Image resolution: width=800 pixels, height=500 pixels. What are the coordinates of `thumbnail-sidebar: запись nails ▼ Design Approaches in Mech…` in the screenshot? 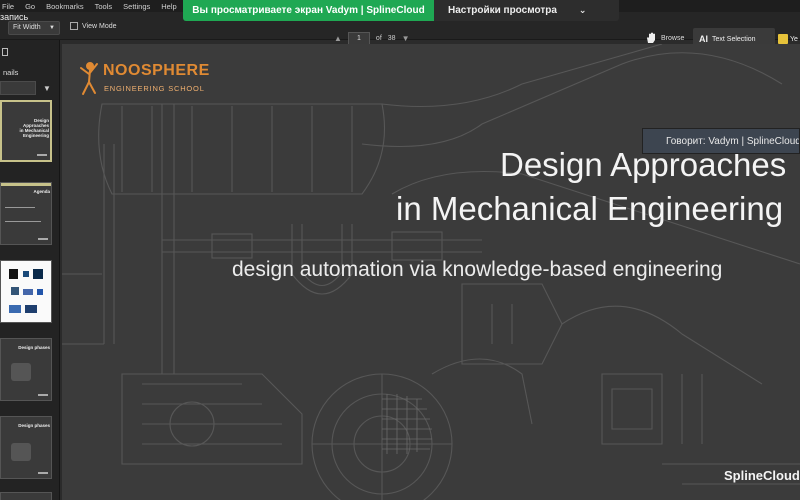 It's located at (30, 256).